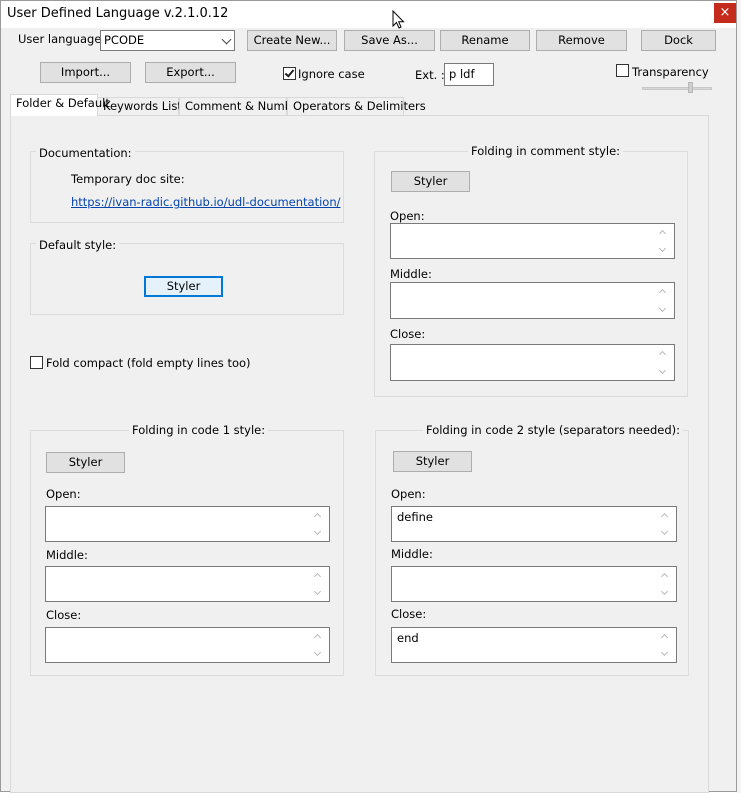 The image size is (741, 793). I want to click on comment-style-title: Folding in comment style:, so click(546, 151).